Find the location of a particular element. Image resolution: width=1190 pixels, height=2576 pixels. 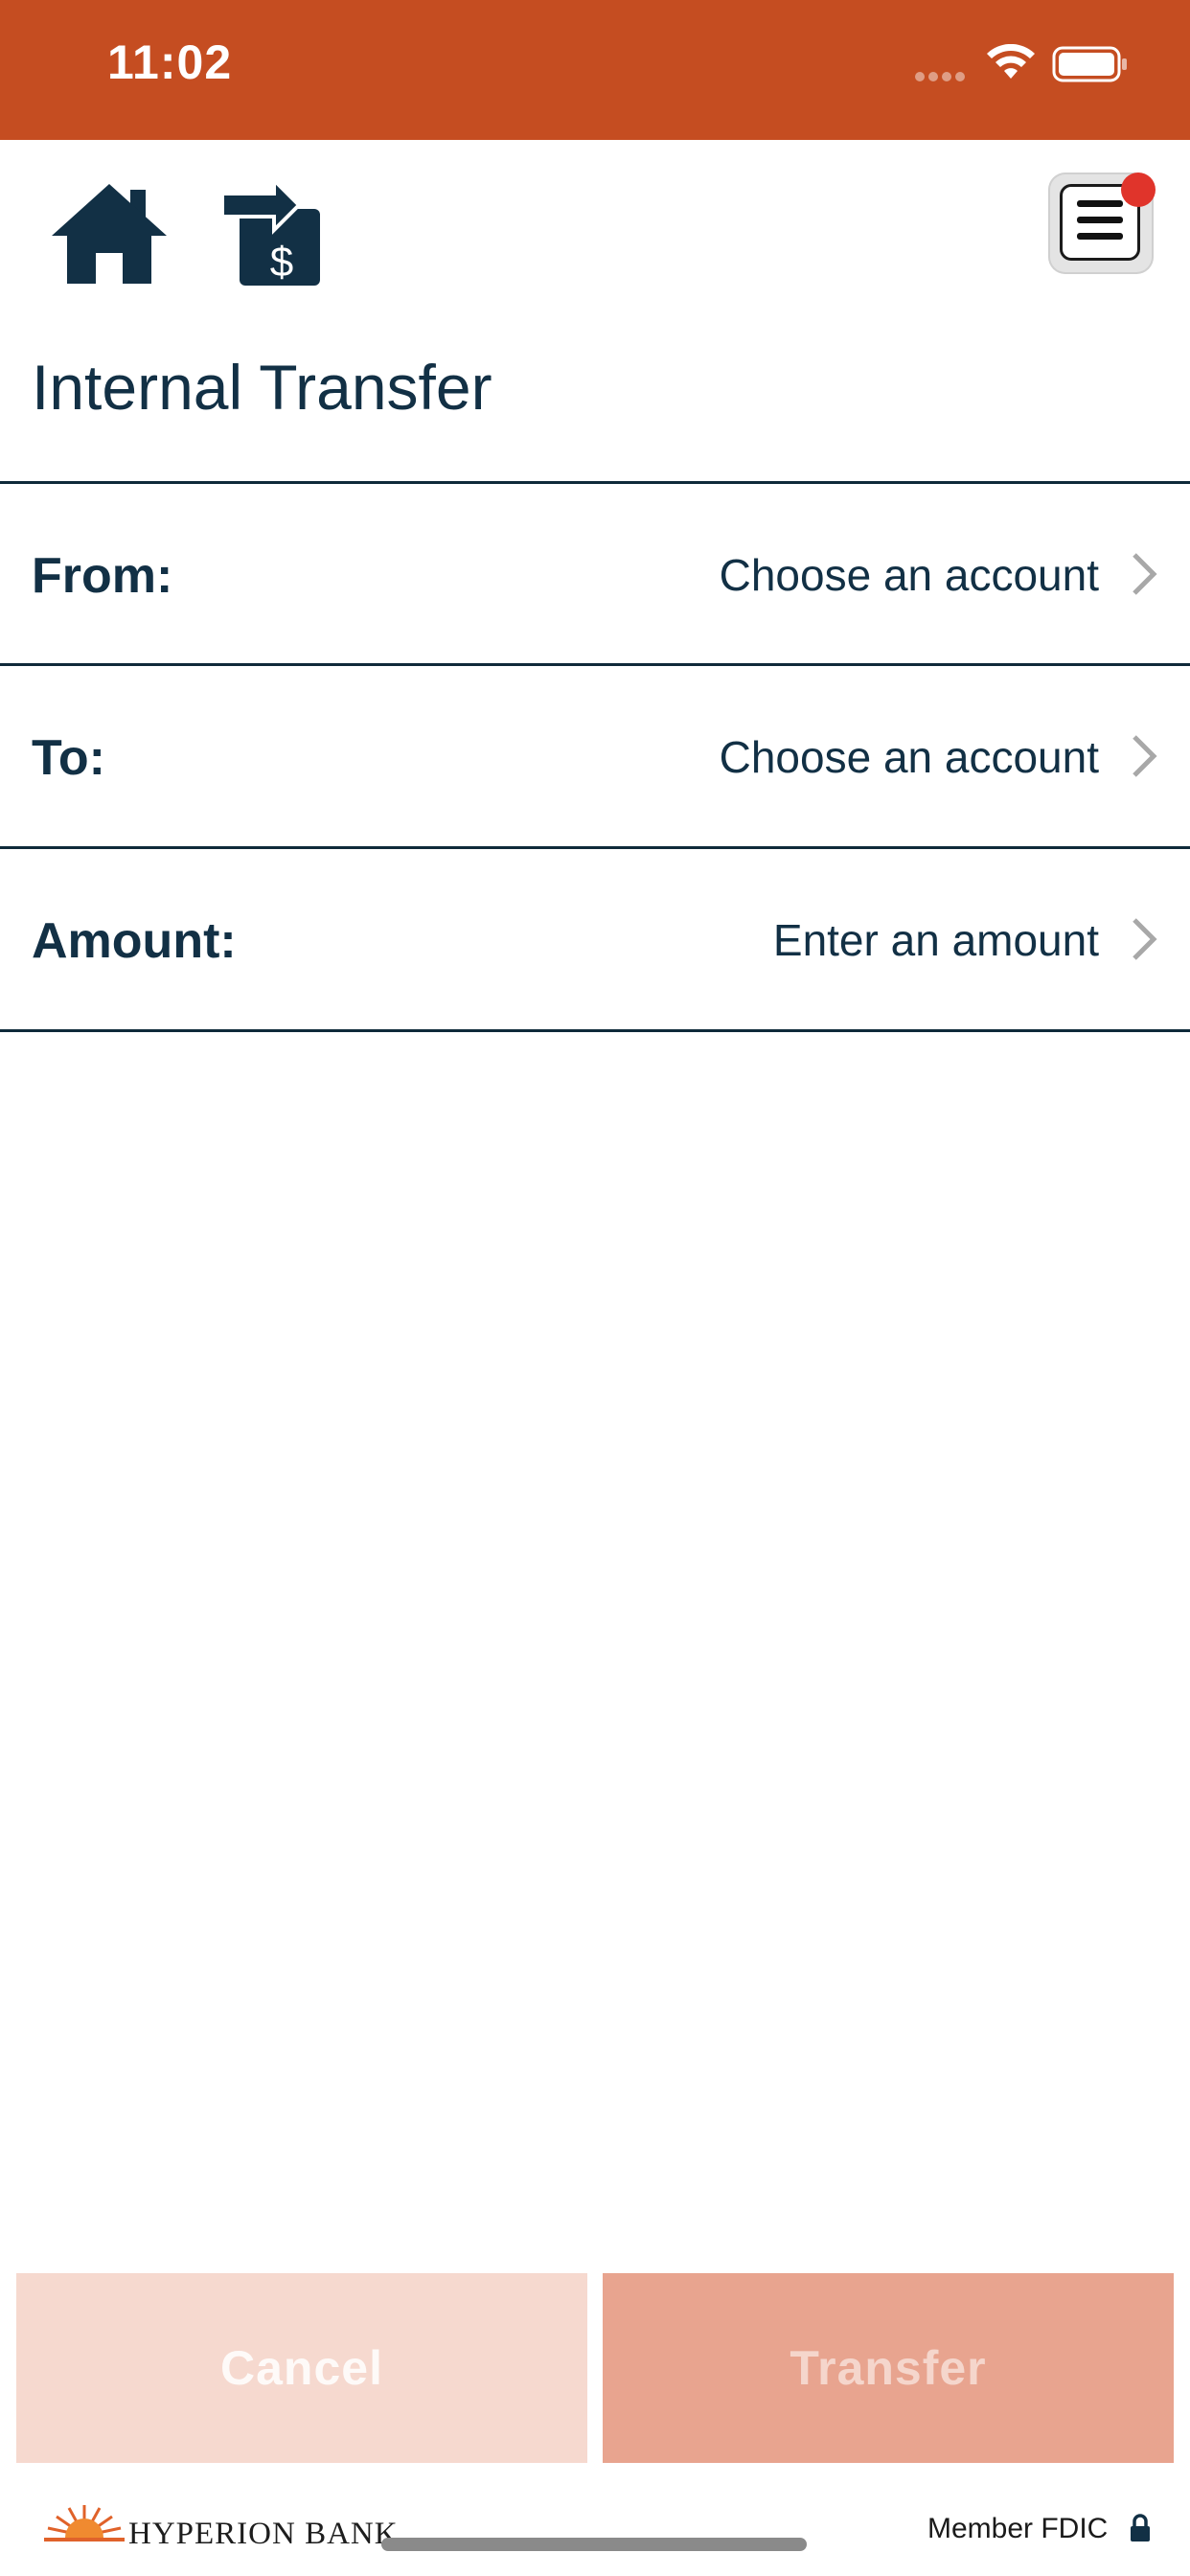

amount-row: Amount: Enter an amount is located at coordinates (595, 939).